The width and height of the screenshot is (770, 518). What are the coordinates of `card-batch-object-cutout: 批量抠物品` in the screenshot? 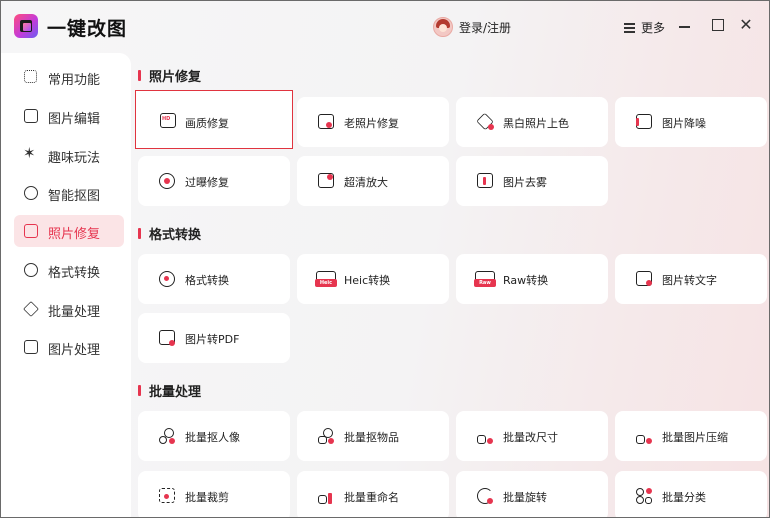 It's located at (373, 436).